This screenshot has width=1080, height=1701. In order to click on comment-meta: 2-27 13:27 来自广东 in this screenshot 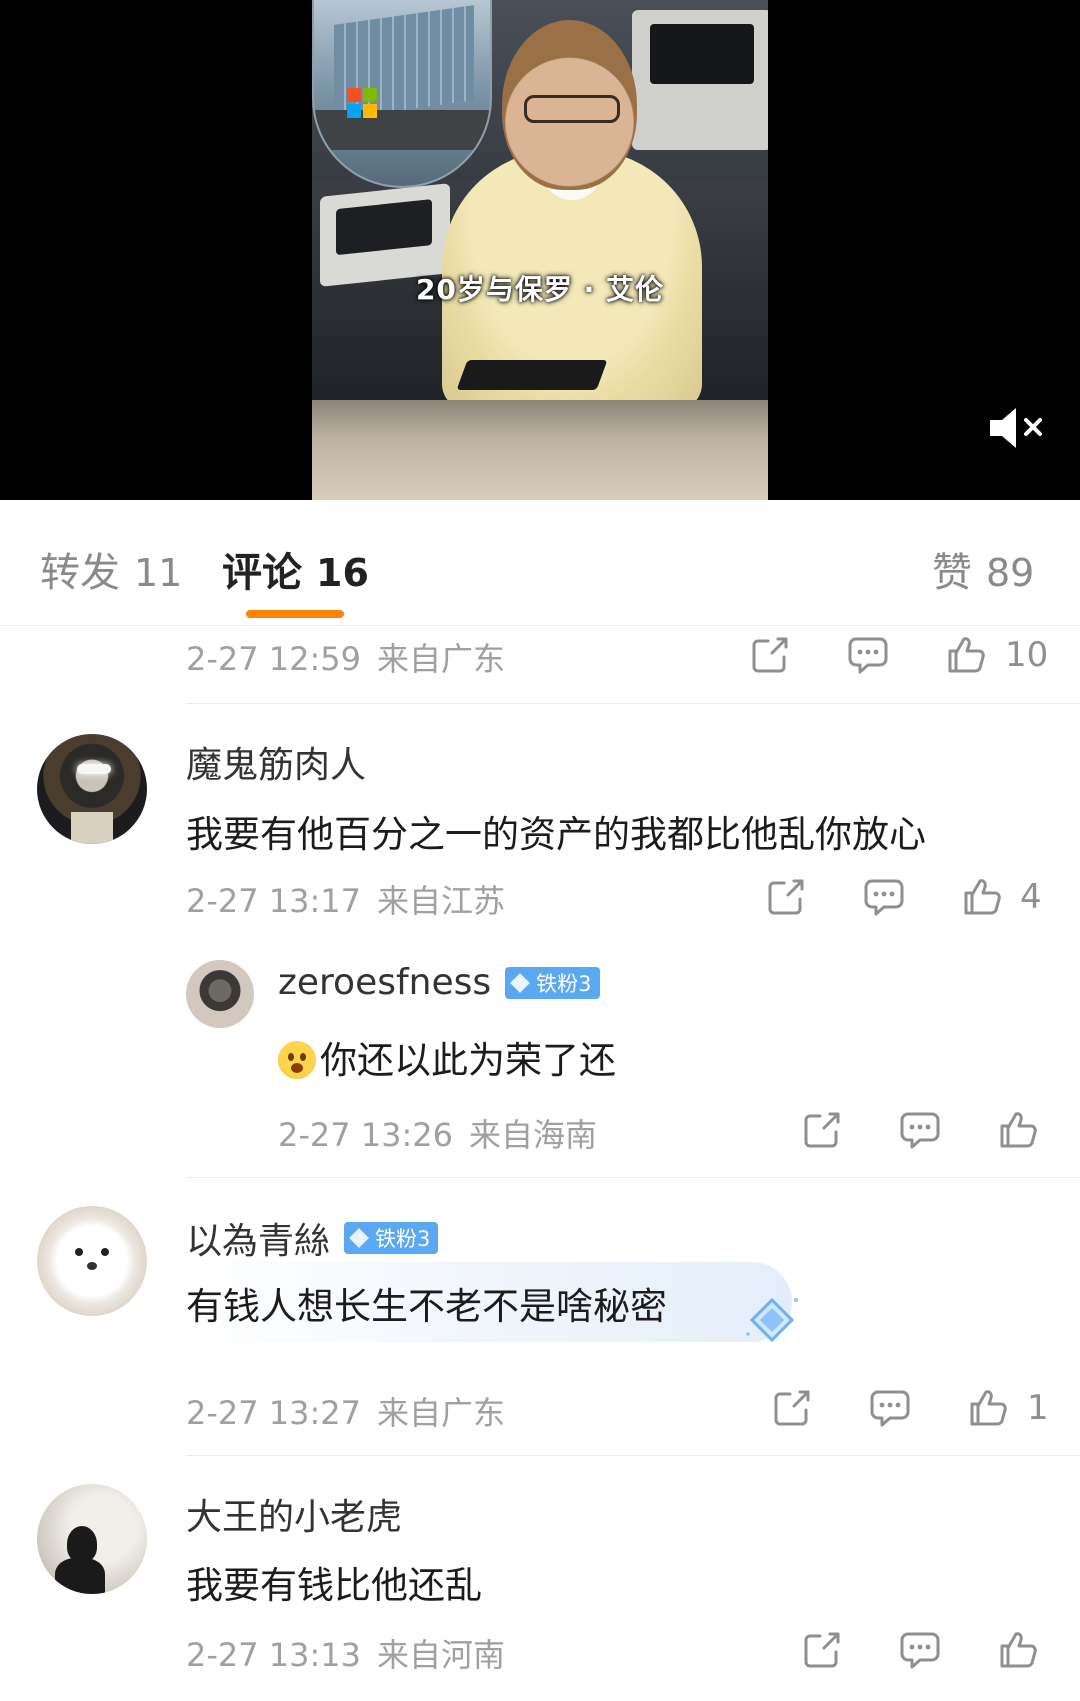, I will do `click(345, 1411)`.